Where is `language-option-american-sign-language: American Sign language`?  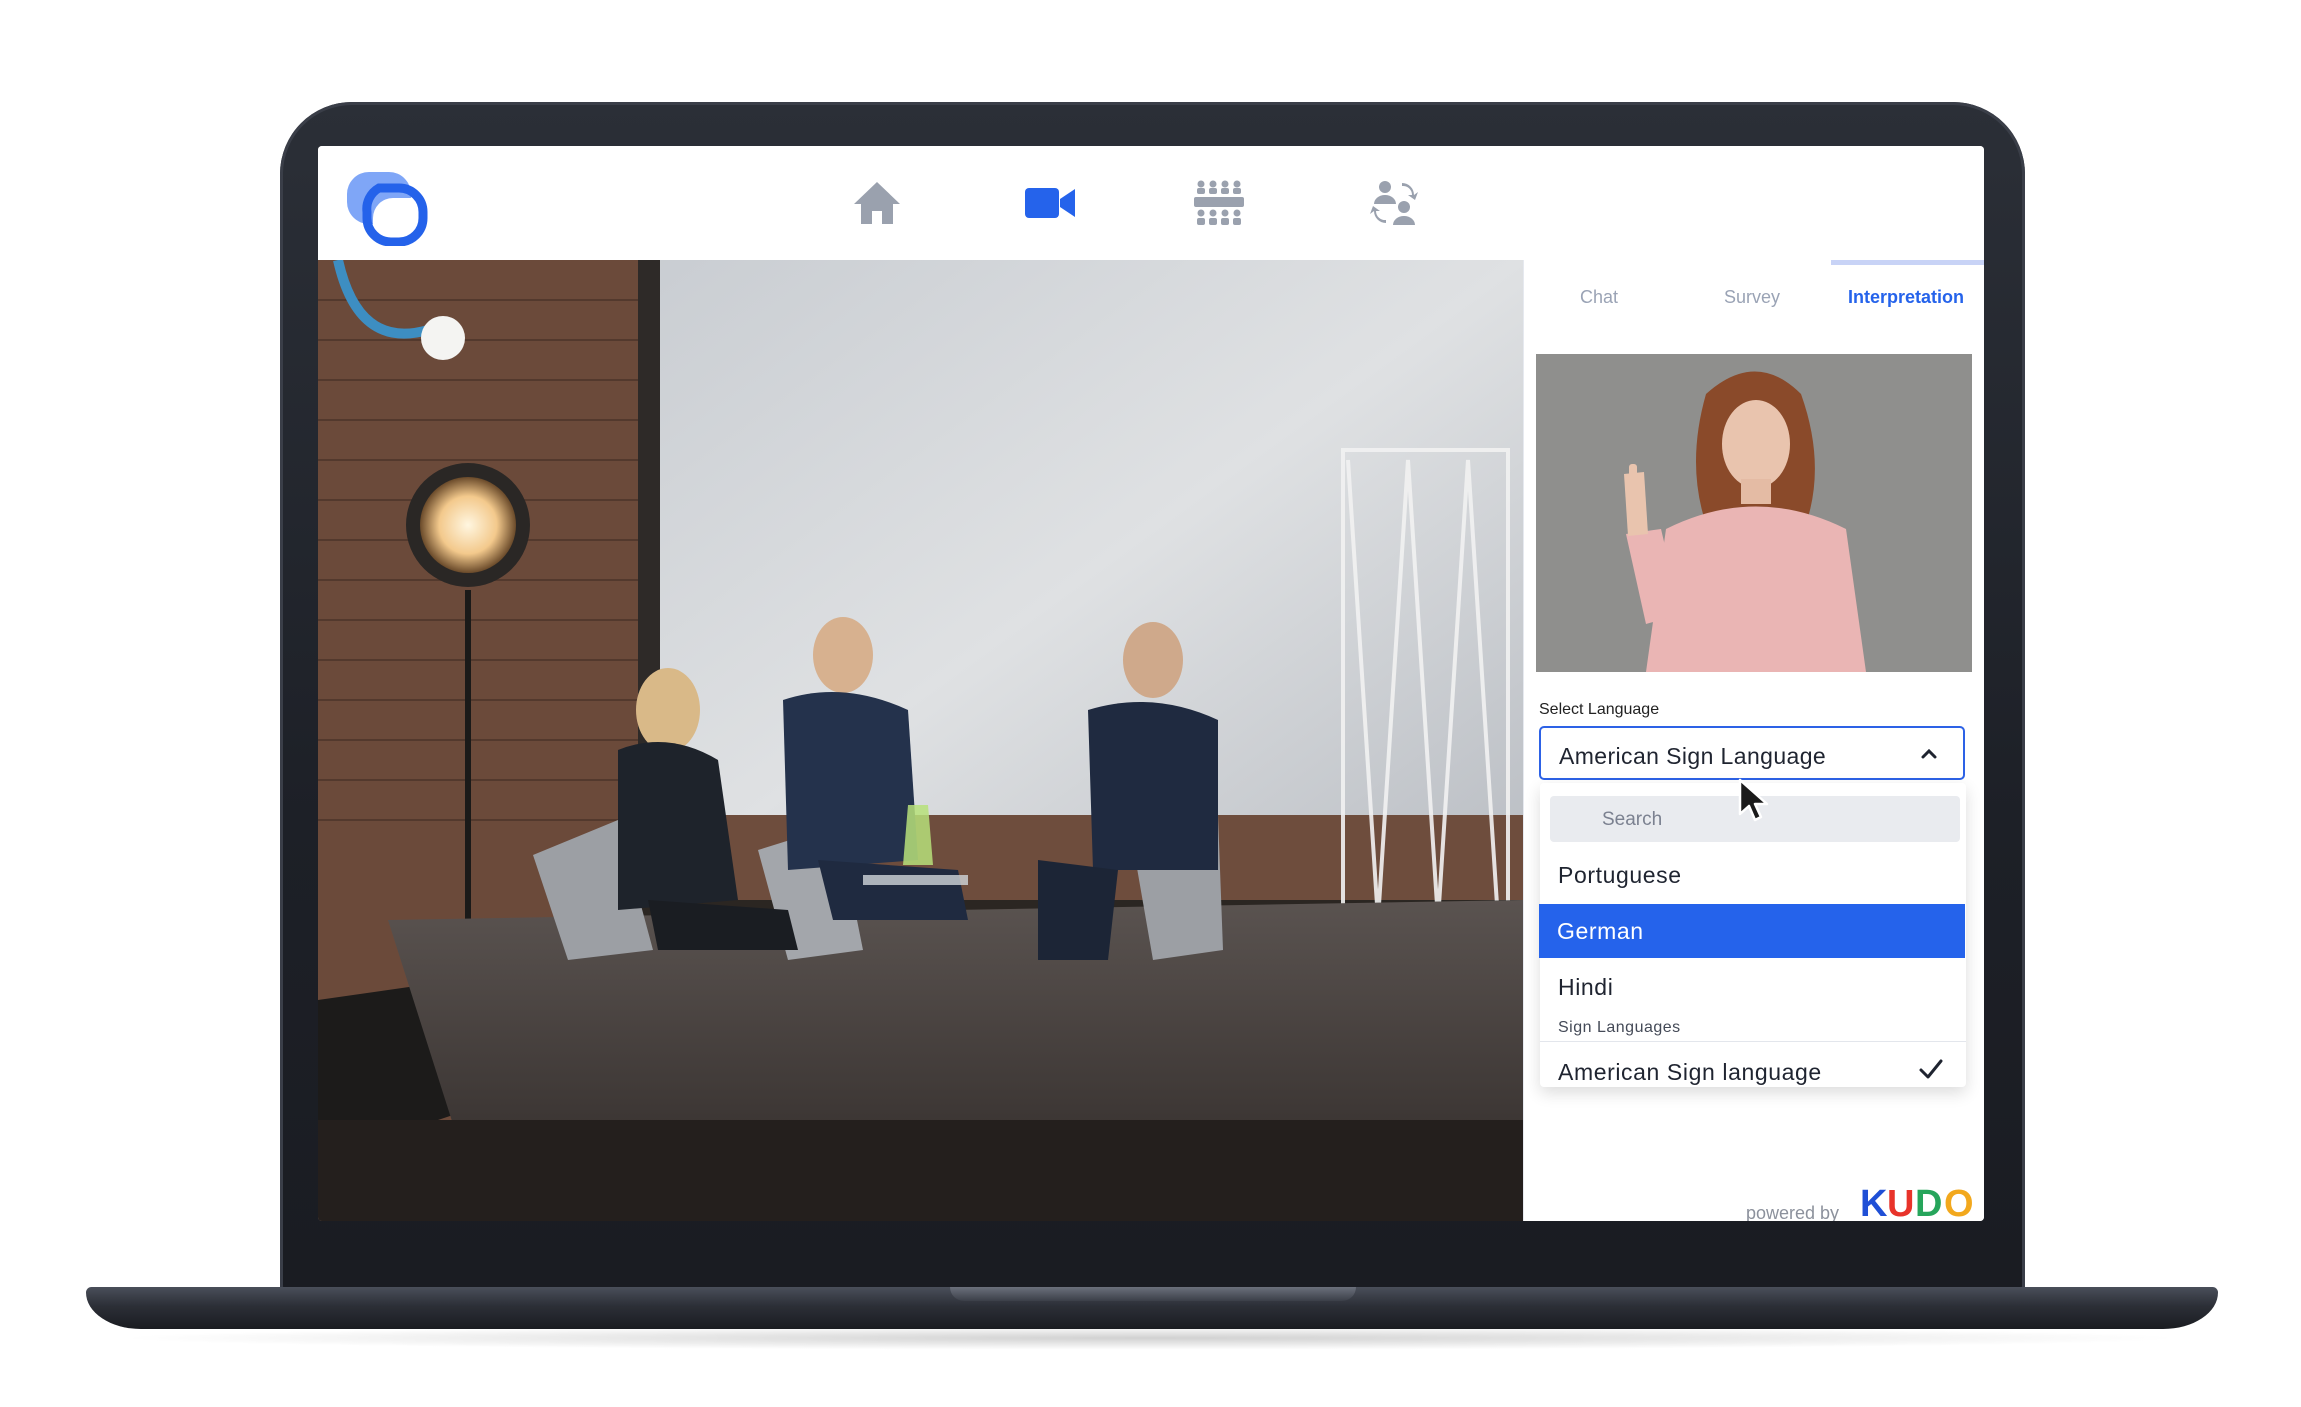 language-option-american-sign-language: American Sign language is located at coordinates (1753, 1072).